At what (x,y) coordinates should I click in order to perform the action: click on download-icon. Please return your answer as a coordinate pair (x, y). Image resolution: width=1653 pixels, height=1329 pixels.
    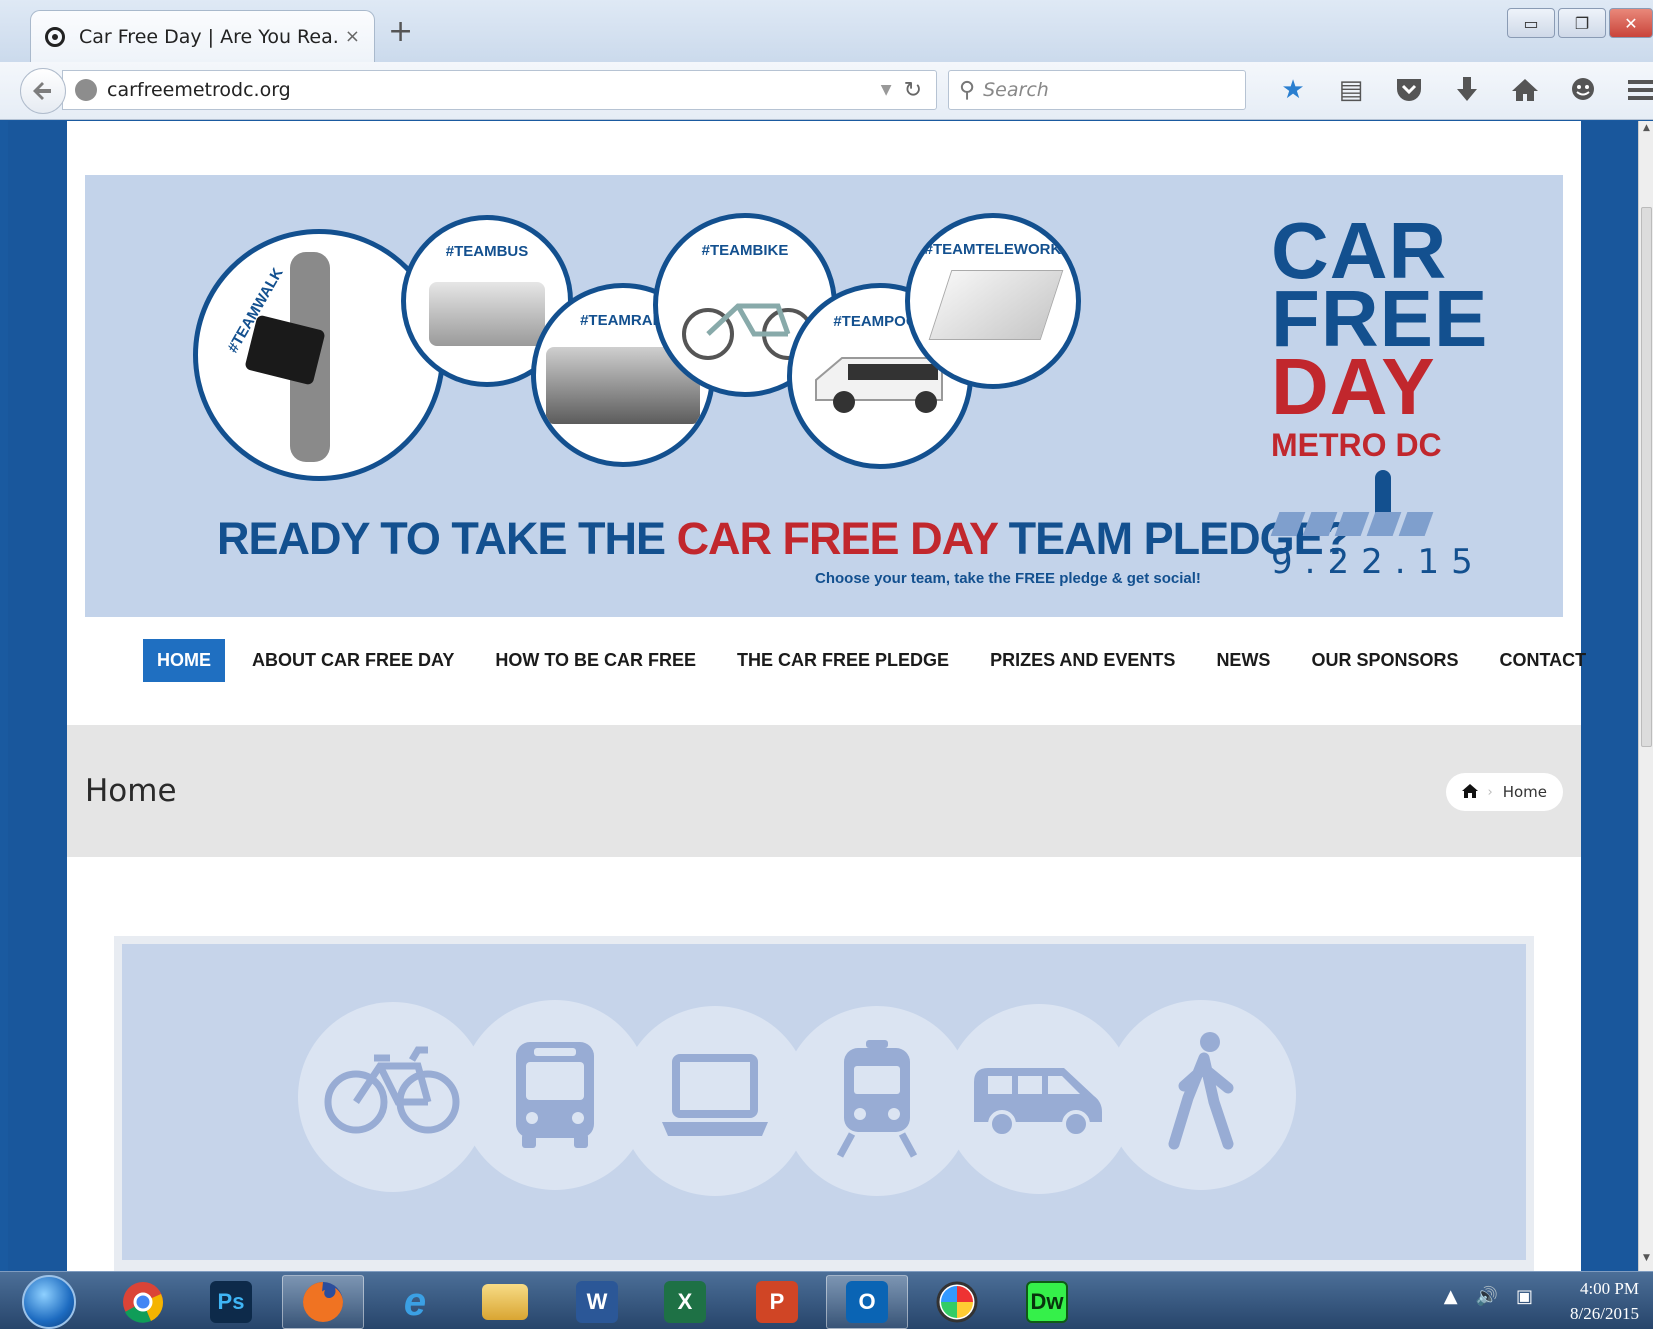
    Looking at the image, I should click on (1467, 90).